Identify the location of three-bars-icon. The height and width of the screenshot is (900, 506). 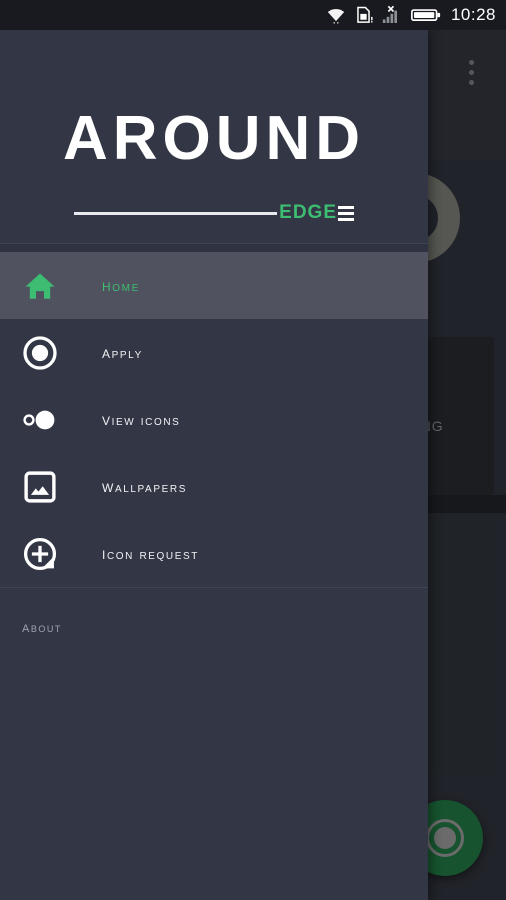
(346, 213).